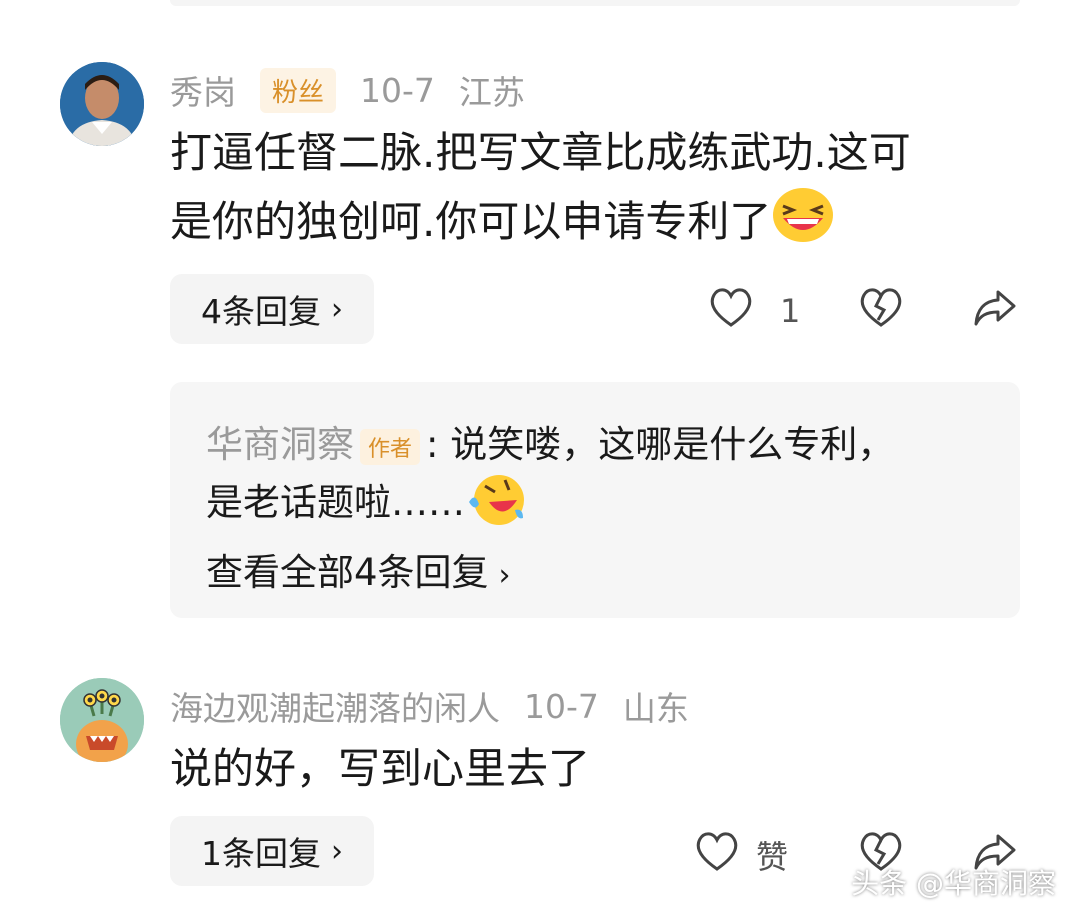 Image resolution: width=1080 pixels, height=918 pixels. Describe the element at coordinates (261, 853) in the screenshot. I see `view-replies-label: 1条回复` at that location.